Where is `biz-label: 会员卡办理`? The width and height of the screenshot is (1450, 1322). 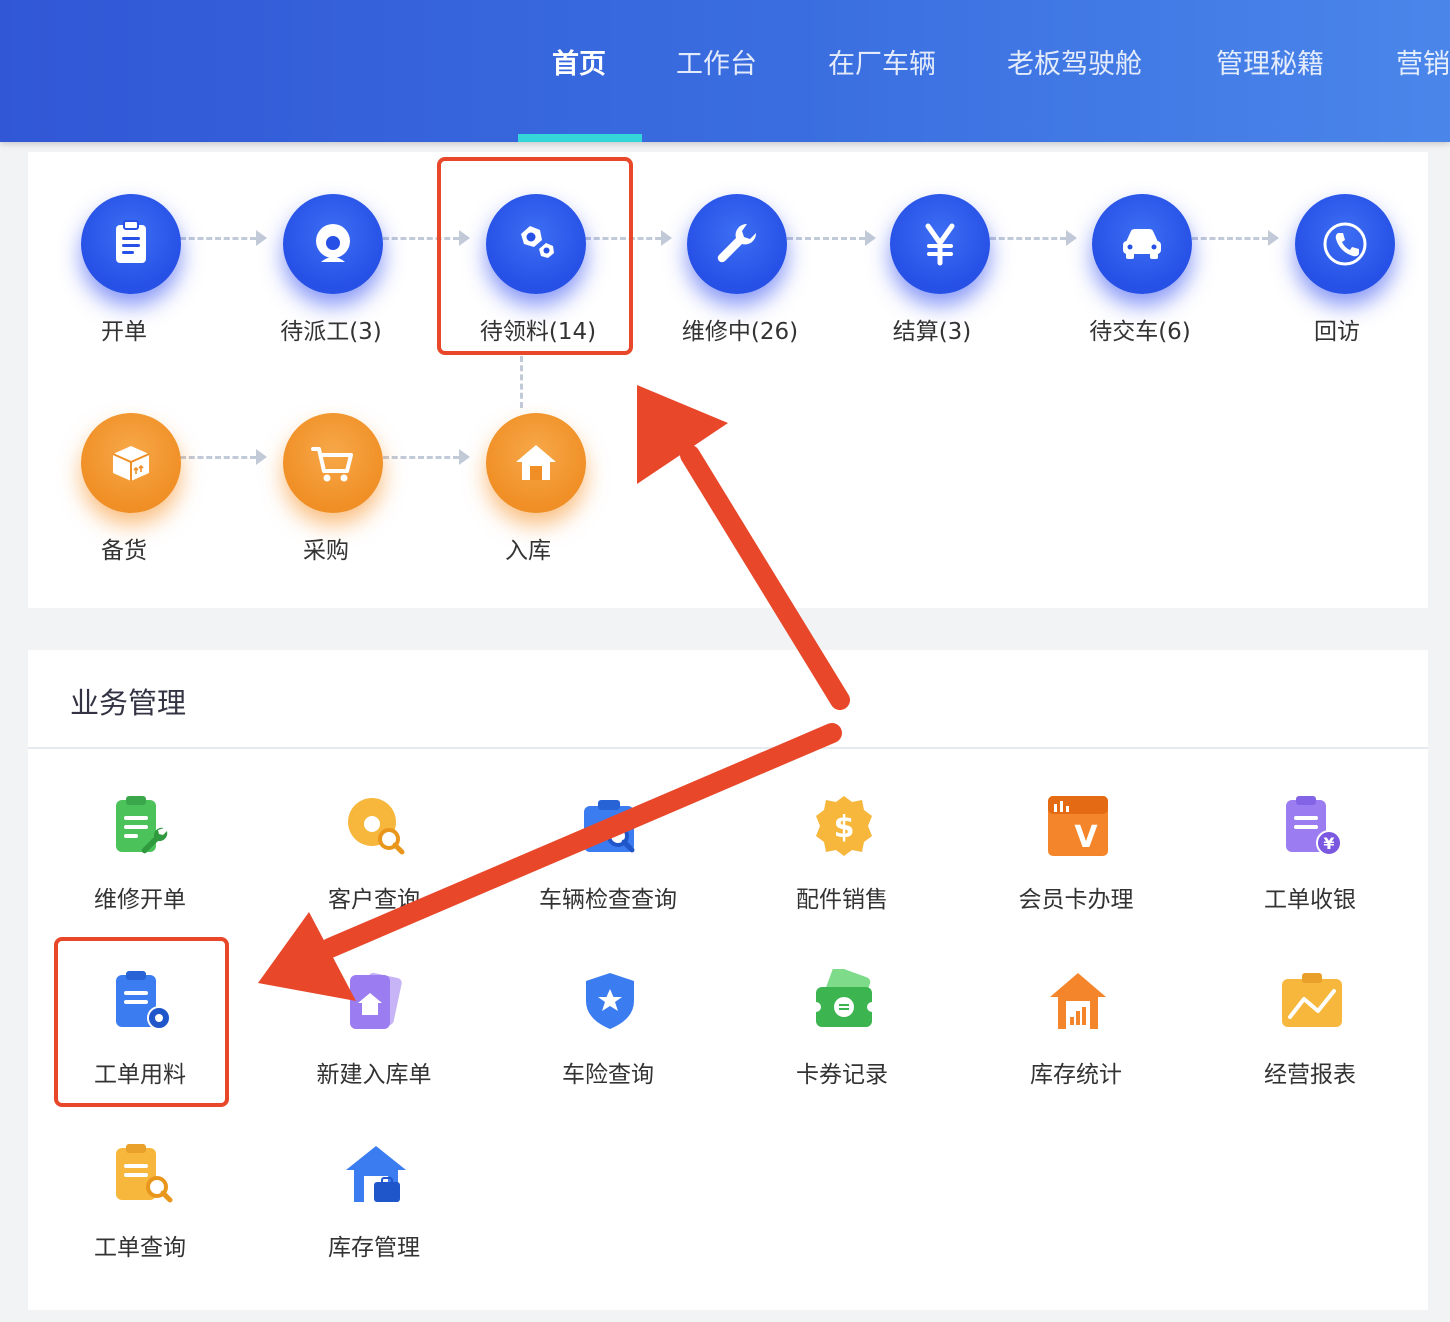 biz-label: 会员卡办理 is located at coordinates (1076, 900).